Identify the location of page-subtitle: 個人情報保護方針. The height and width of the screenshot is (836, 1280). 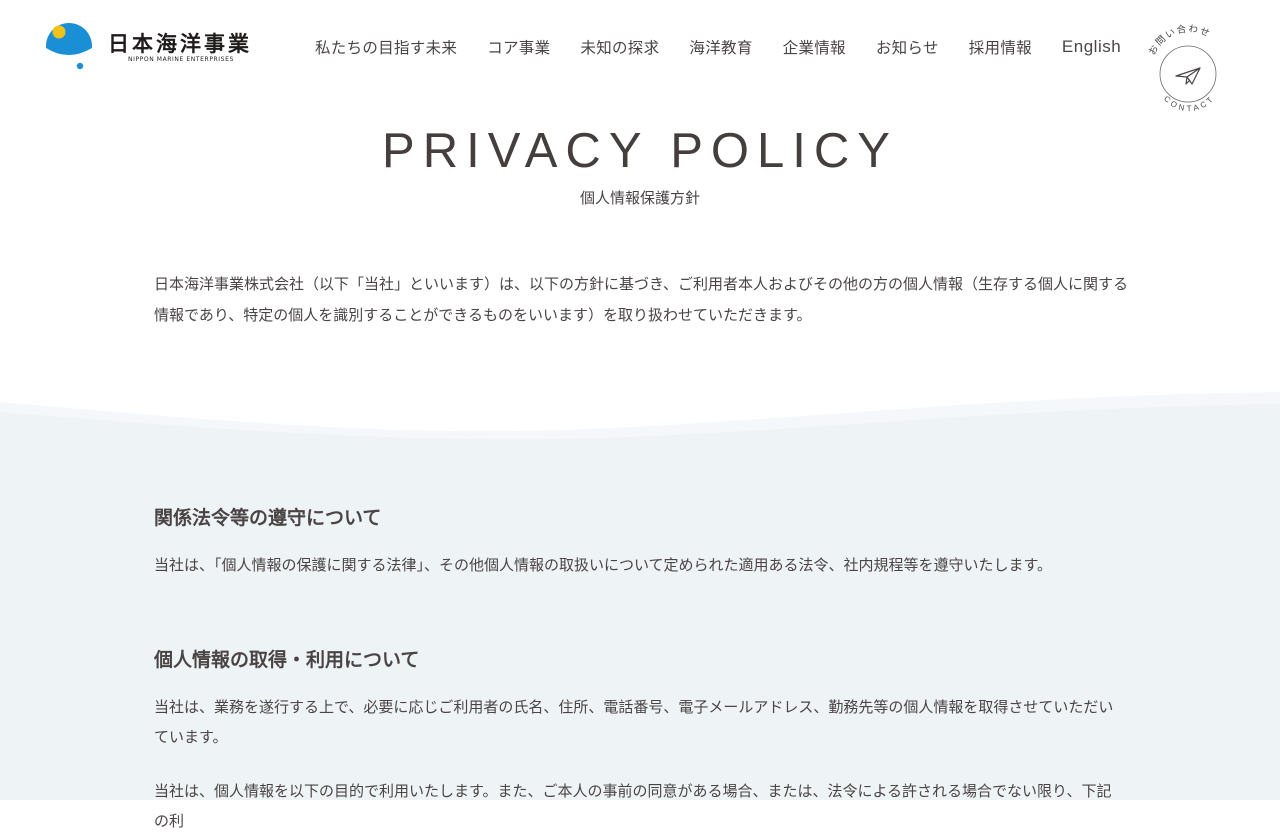
(639, 198).